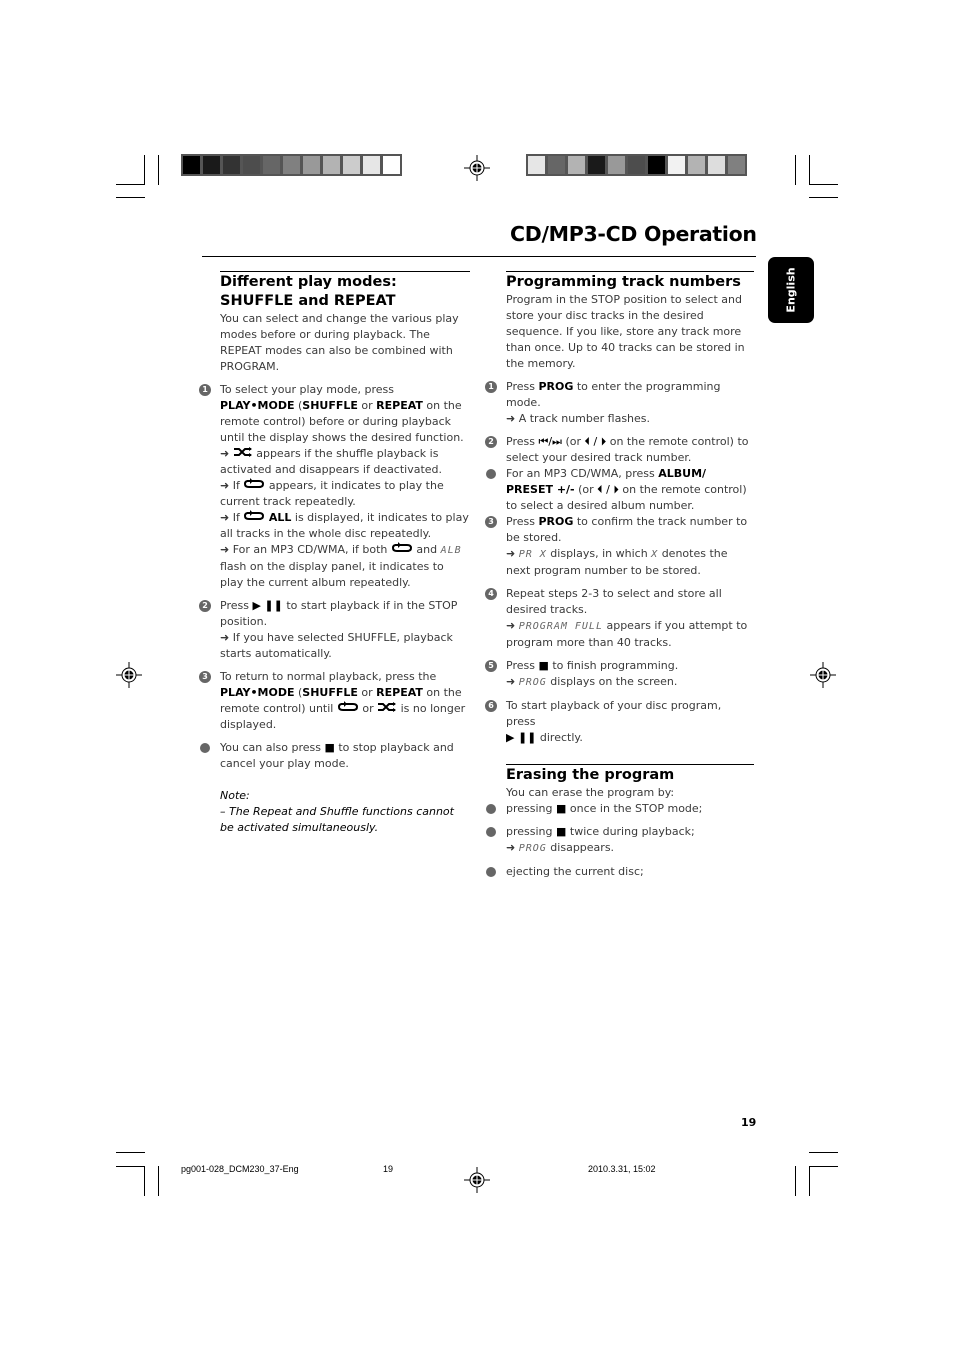 This screenshot has width=954, height=1351. What do you see at coordinates (205, 606) in the screenshot?
I see `step-number-badge: 2` at bounding box center [205, 606].